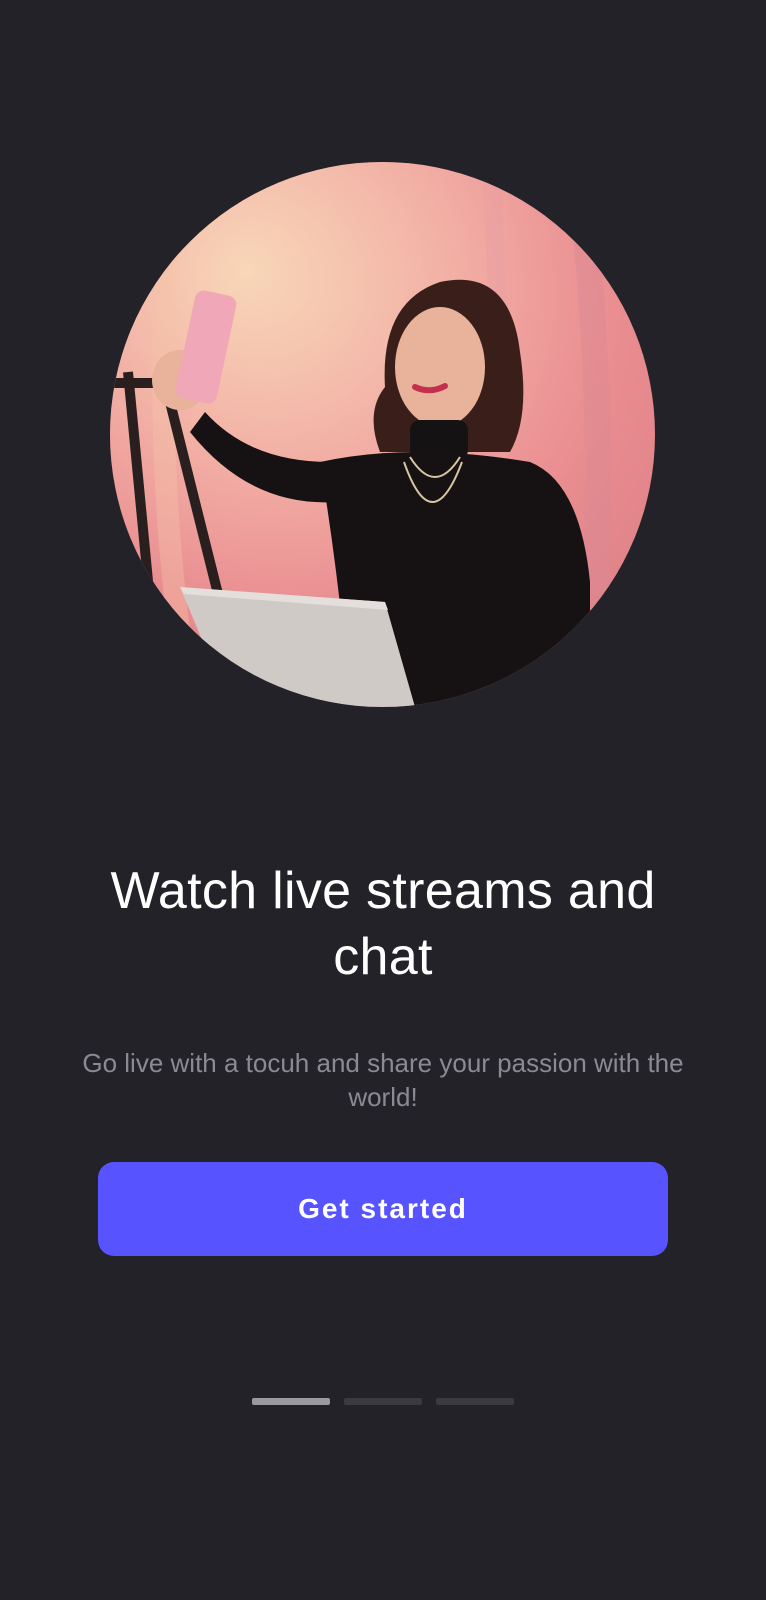  Describe the element at coordinates (383, 1209) in the screenshot. I see `get-started-button: Get started` at that location.